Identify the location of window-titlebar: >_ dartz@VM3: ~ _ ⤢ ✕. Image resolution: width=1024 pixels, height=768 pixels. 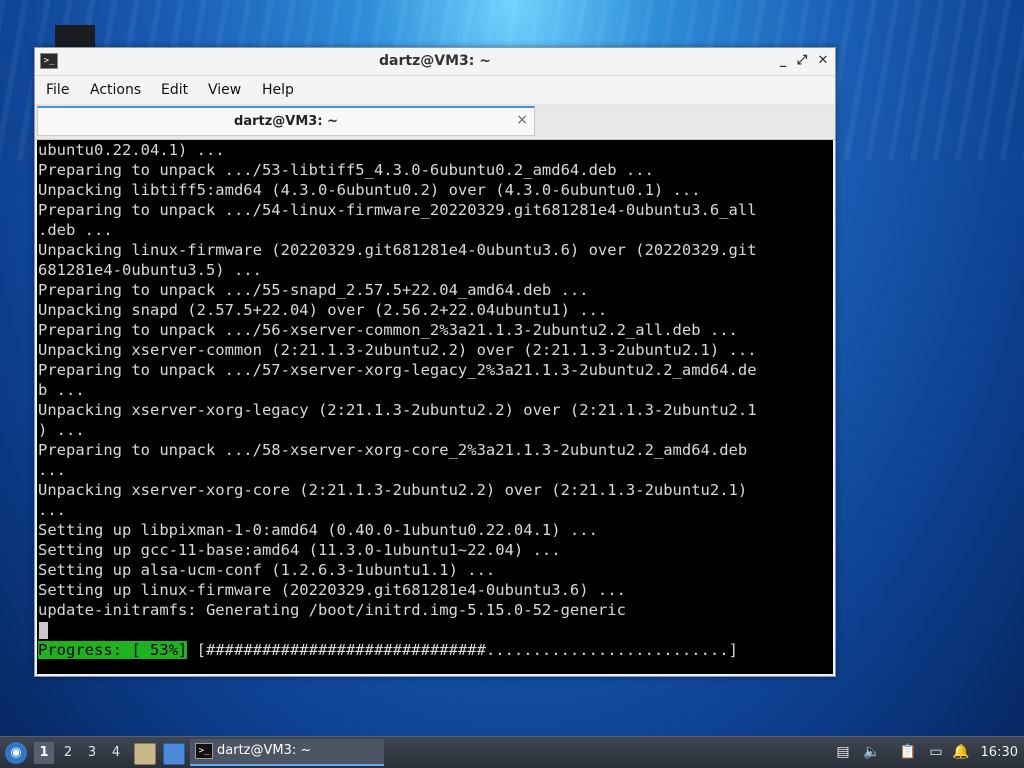
(435, 62).